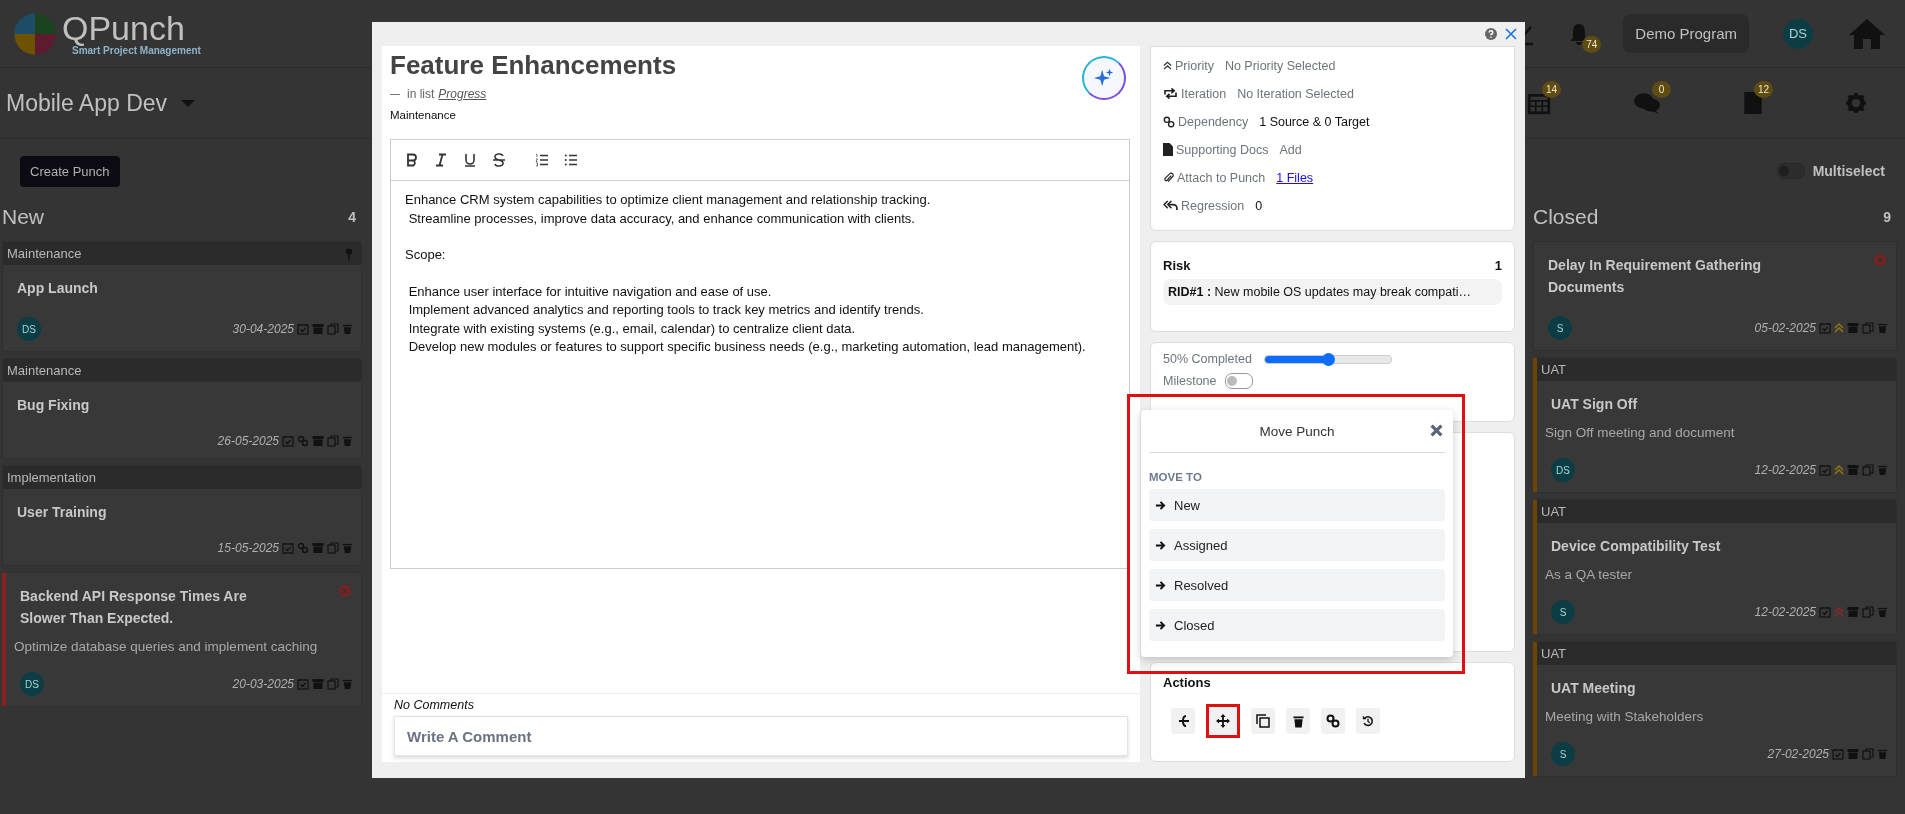 The height and width of the screenshot is (814, 1905). I want to click on move-option: Resolved, so click(1297, 585).